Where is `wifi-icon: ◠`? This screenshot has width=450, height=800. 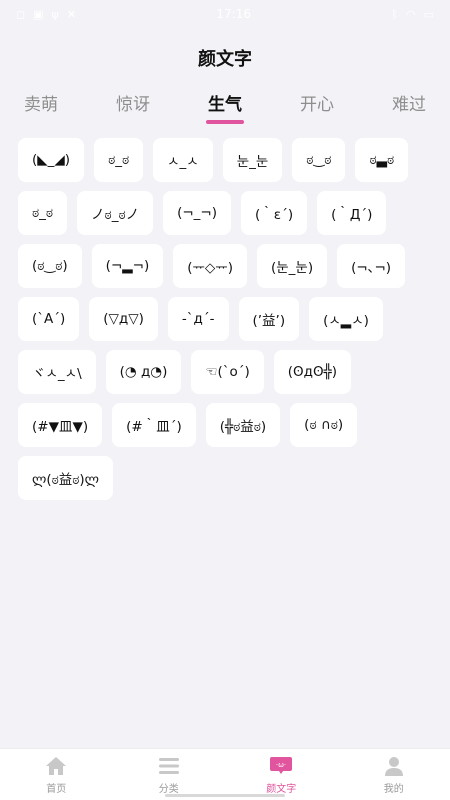 wifi-icon: ◠ is located at coordinates (410, 14).